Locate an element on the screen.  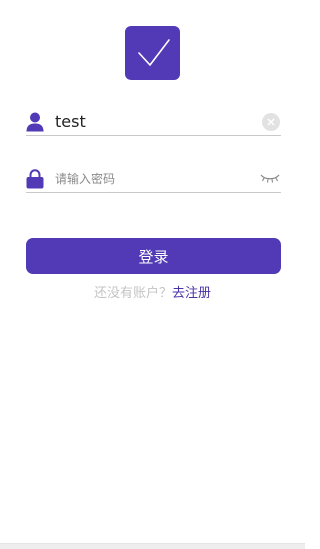
app-logo is located at coordinates (152, 53).